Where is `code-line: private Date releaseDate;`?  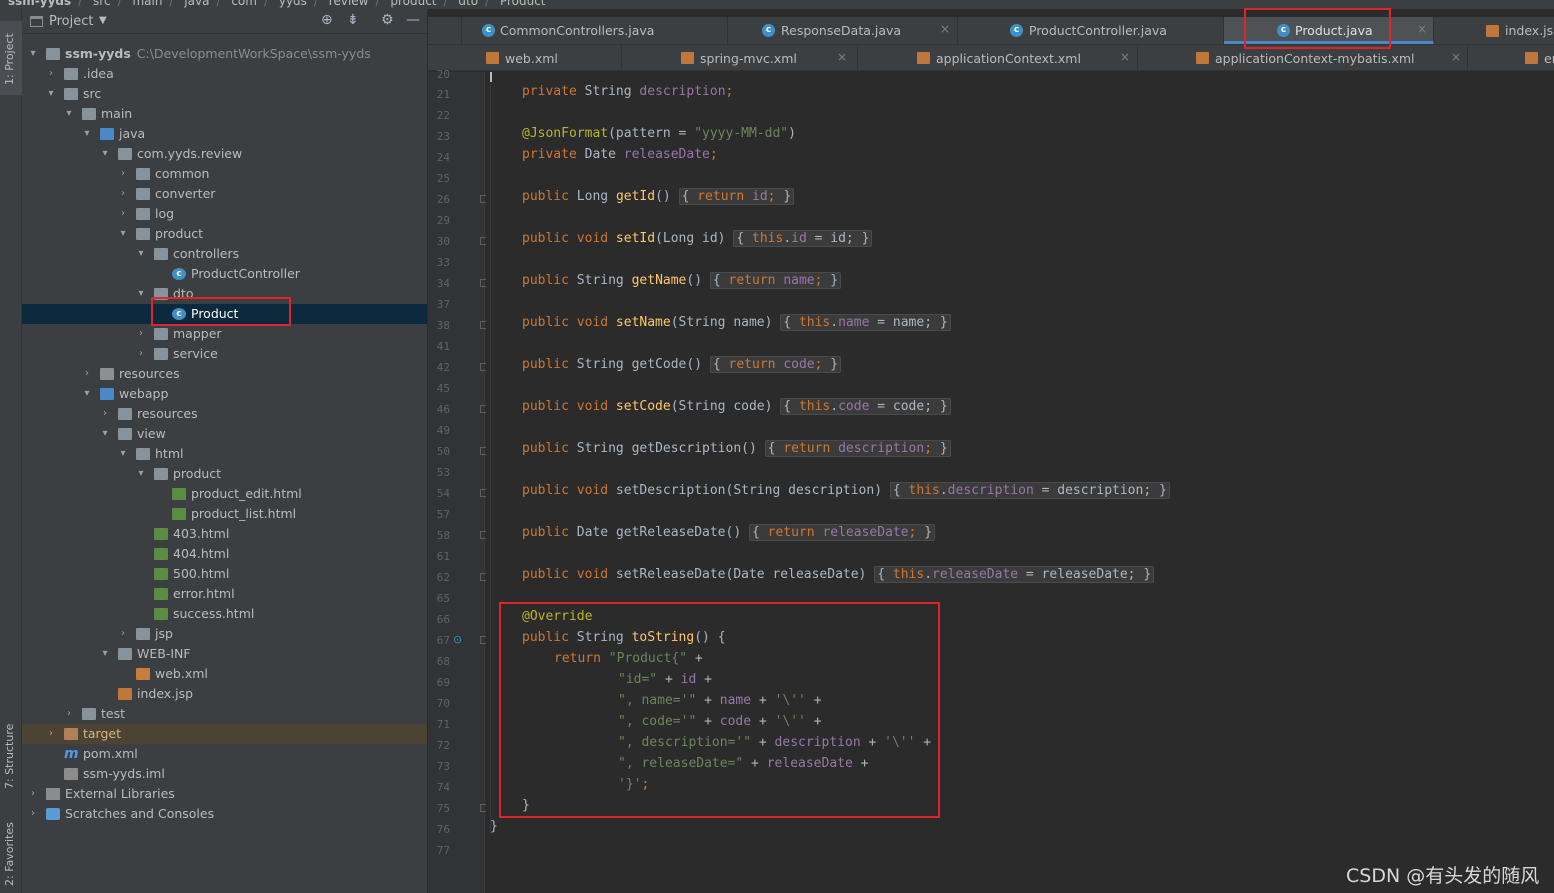
code-line: private Date releaseDate; is located at coordinates (620, 155).